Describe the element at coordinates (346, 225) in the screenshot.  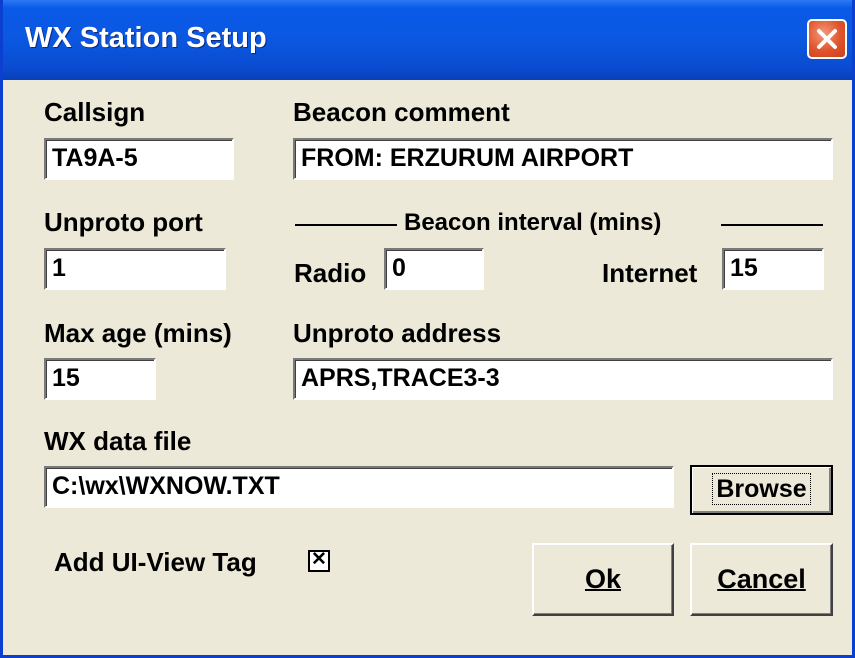
I see `beacon-interval-rule-left` at that location.